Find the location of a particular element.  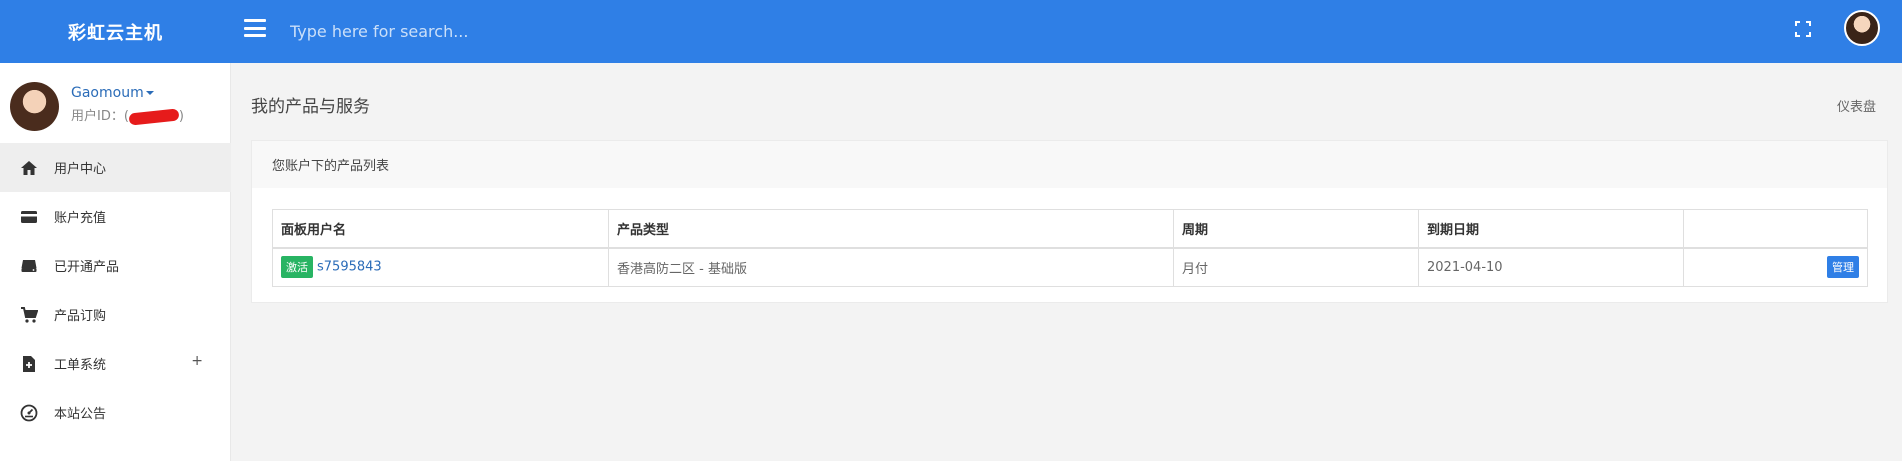

sidebar-item-order: 产品订购 is located at coordinates (115, 314).